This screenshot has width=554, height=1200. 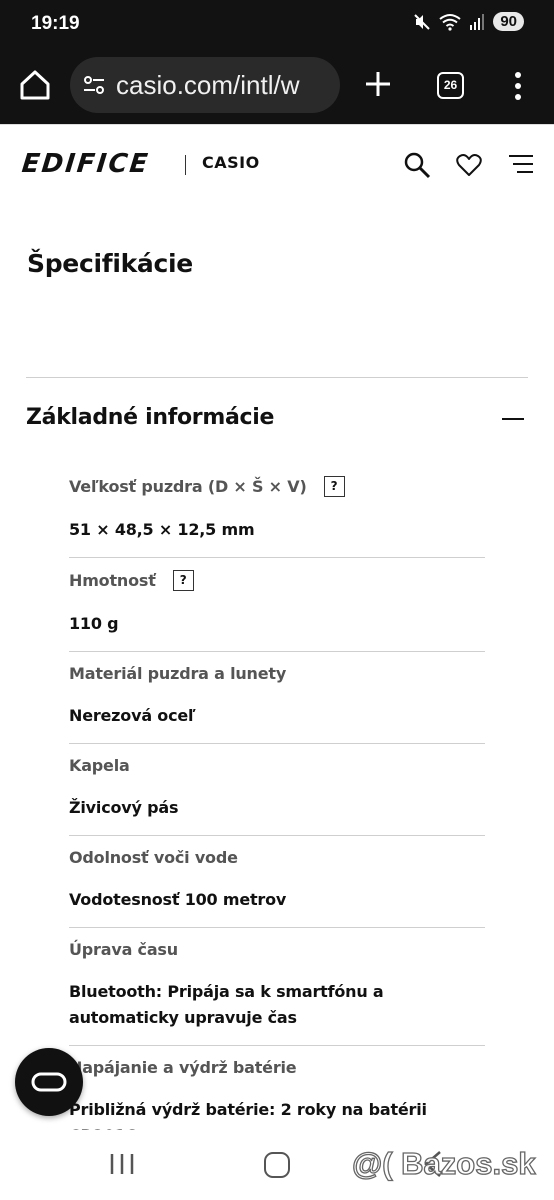 I want to click on browser-toolbar: casio.com/intl/w 26, so click(x=277, y=87).